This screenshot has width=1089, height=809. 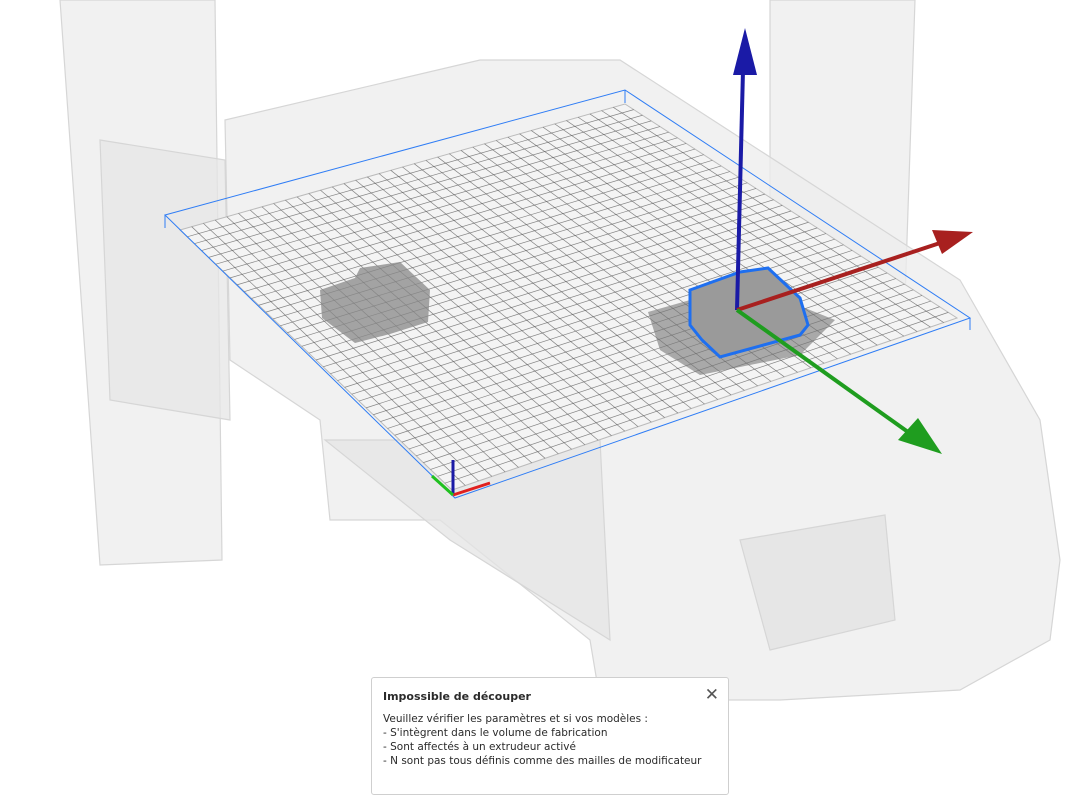 I want to click on move-z-arrow, so click(x=745, y=51).